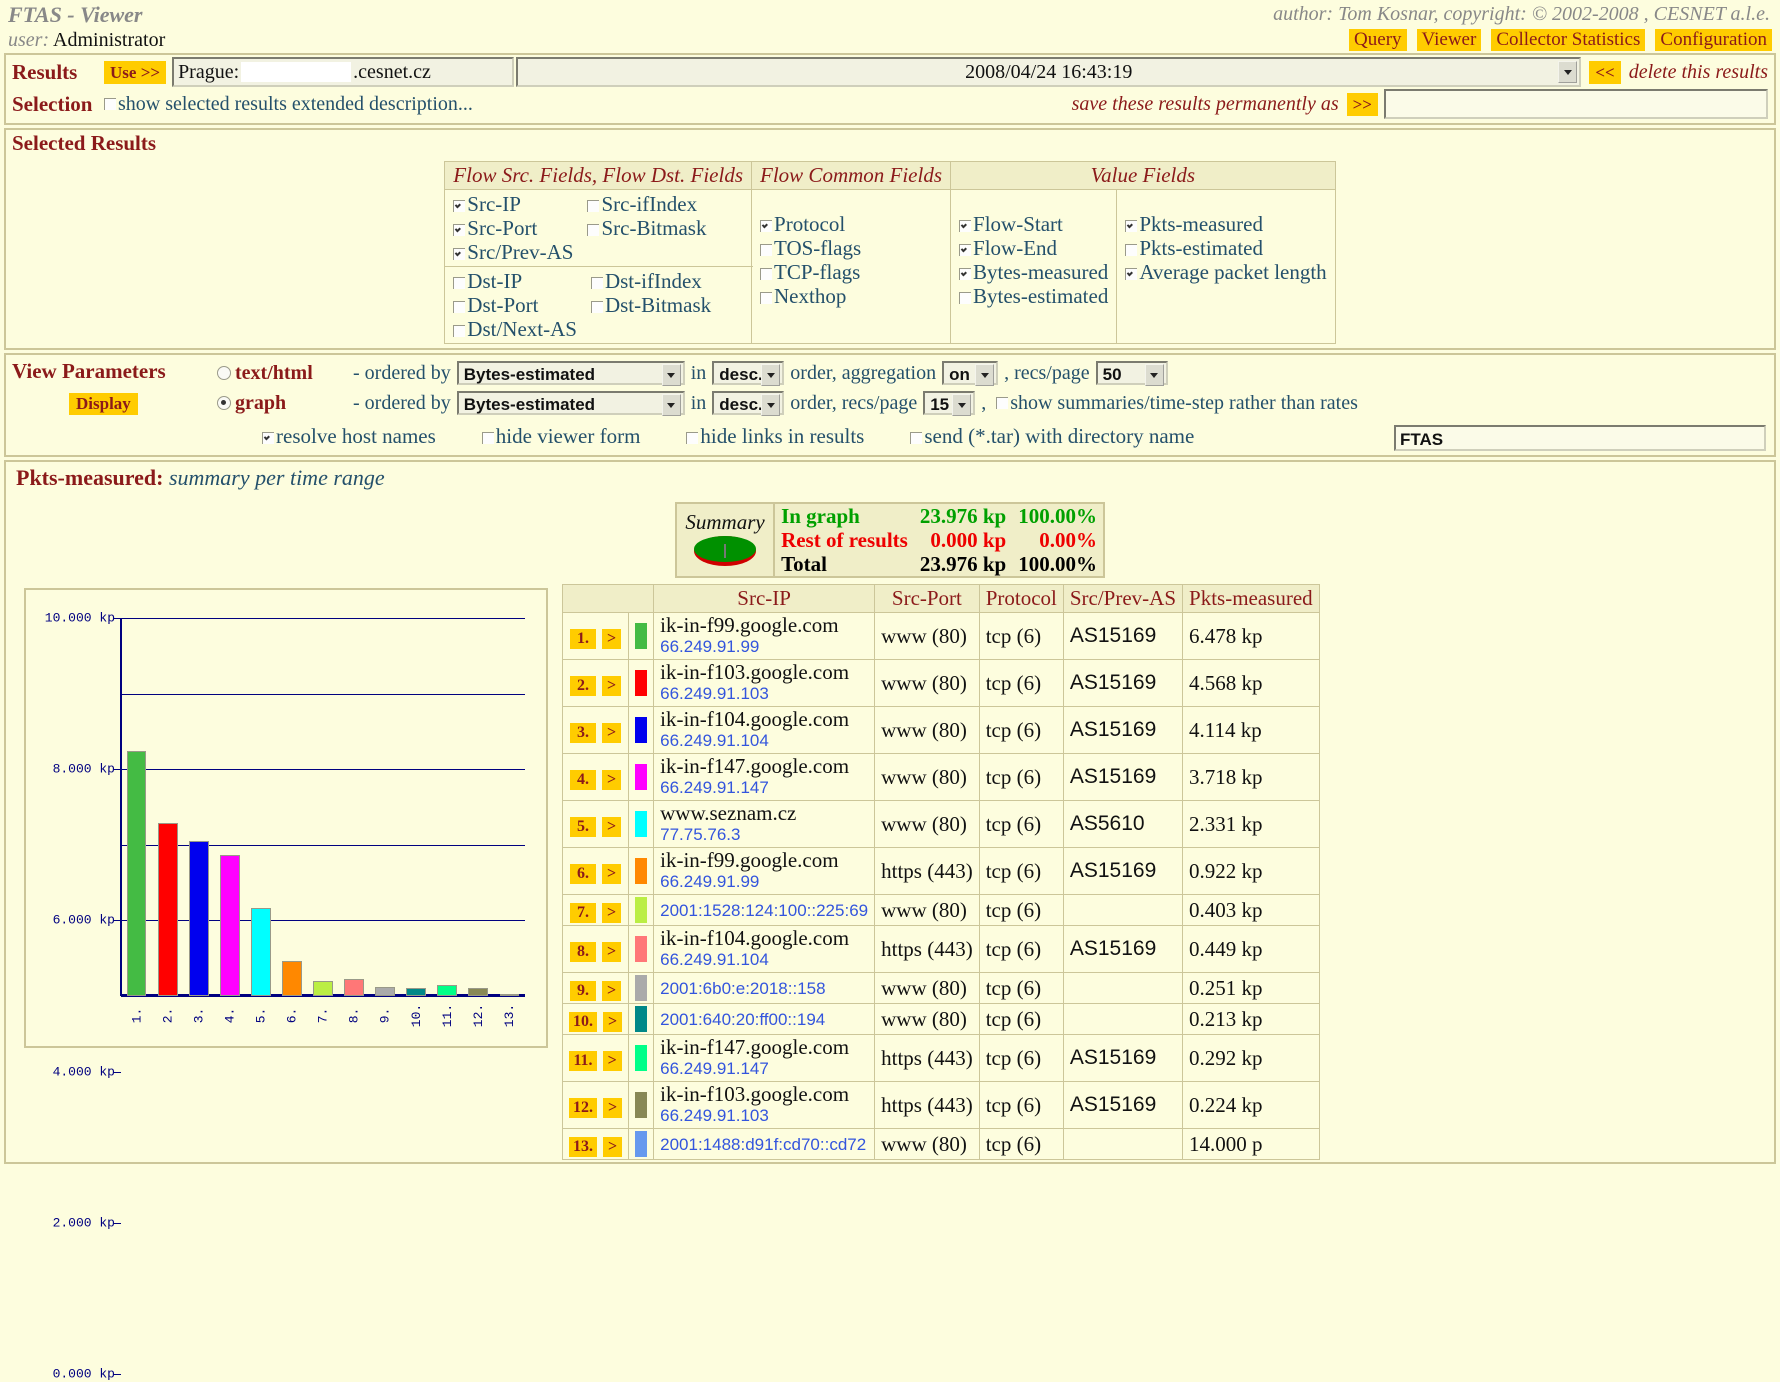  Describe the element at coordinates (927, 598) in the screenshot. I see `th-src-port: Src-Port` at that location.